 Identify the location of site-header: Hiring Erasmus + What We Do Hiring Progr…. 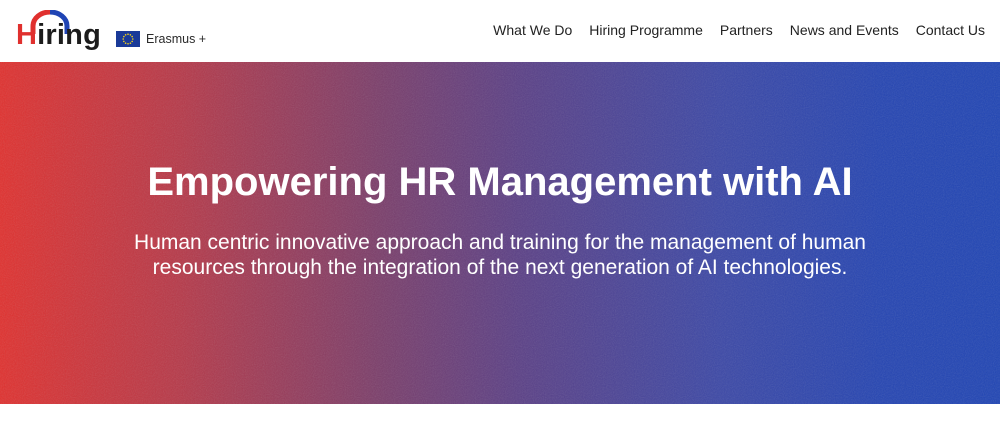
(500, 31).